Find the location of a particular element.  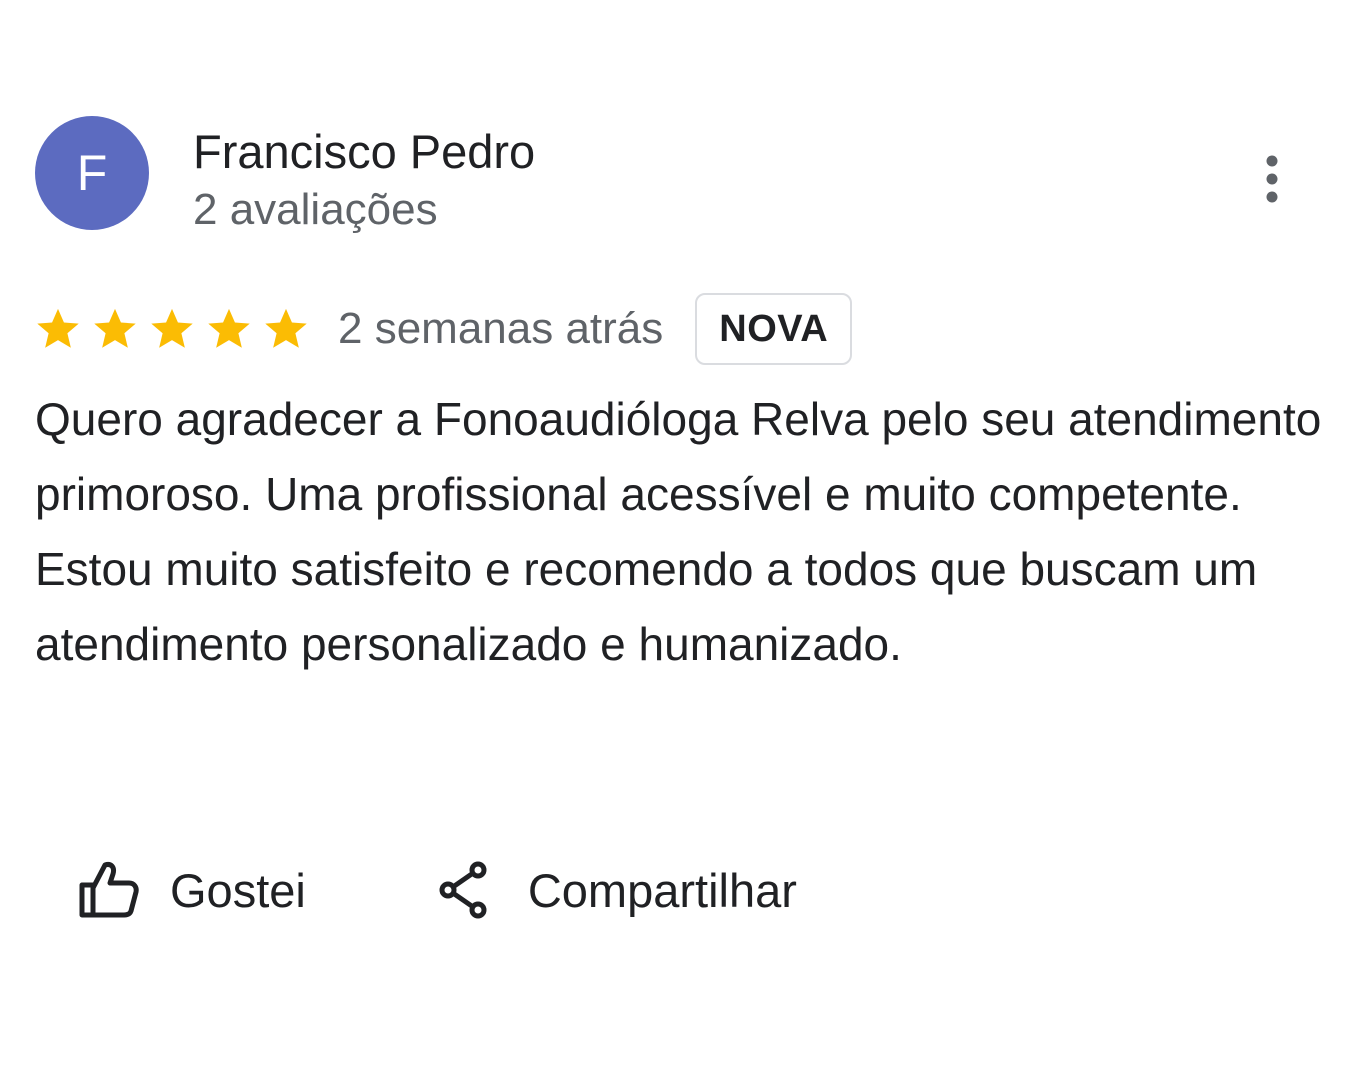

more-vert-icon is located at coordinates (1272, 179).